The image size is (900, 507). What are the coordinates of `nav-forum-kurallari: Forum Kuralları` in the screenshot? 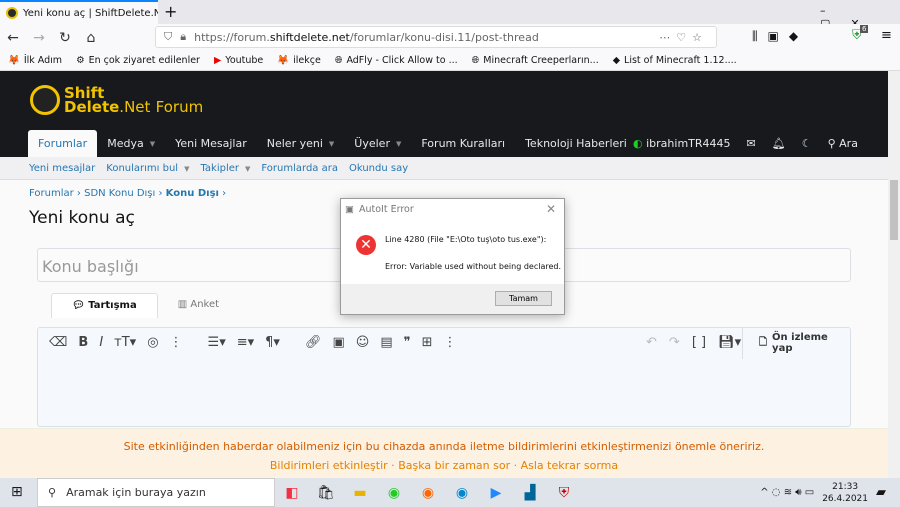 It's located at (463, 143).